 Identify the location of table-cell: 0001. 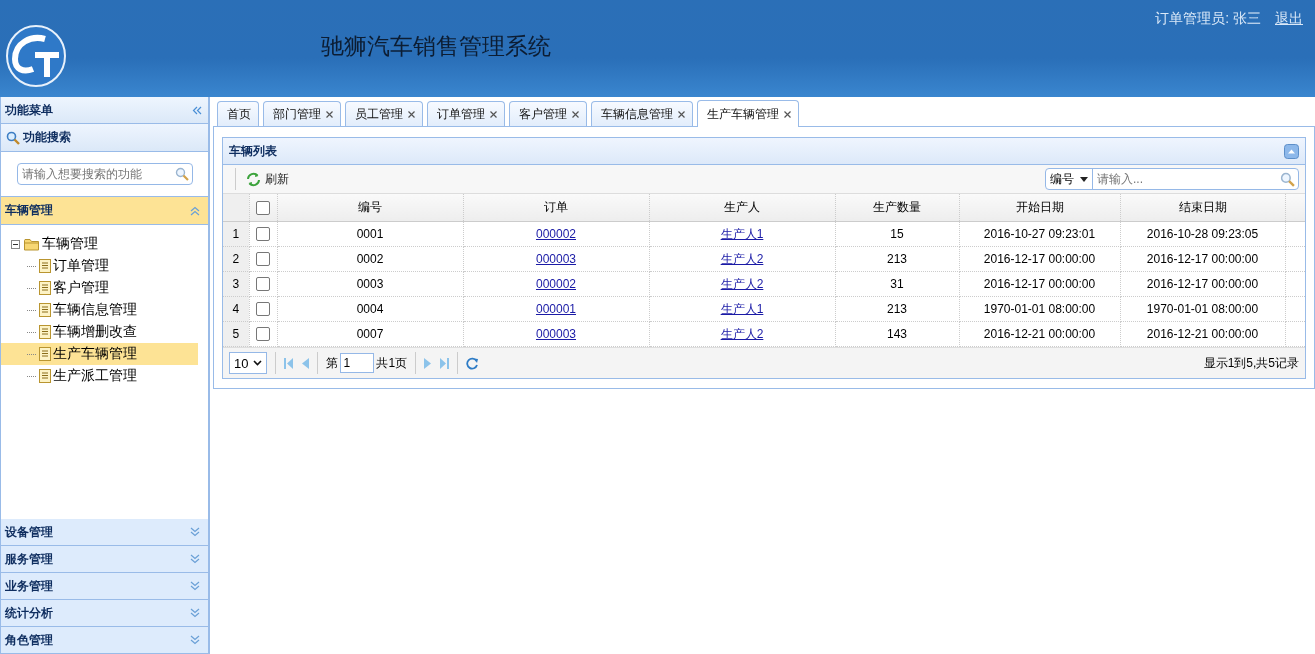
(370, 234).